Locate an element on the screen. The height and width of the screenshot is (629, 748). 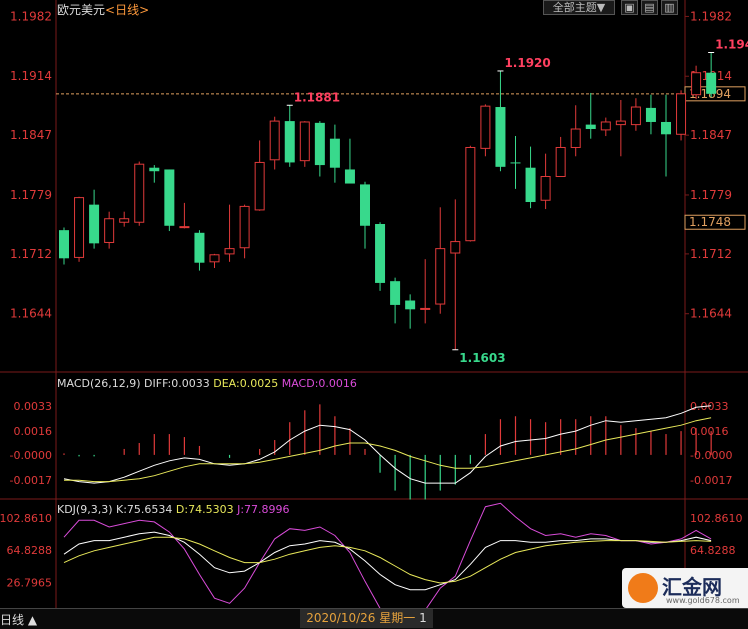
price-tick-right: 1.1847 is located at coordinates (711, 135).